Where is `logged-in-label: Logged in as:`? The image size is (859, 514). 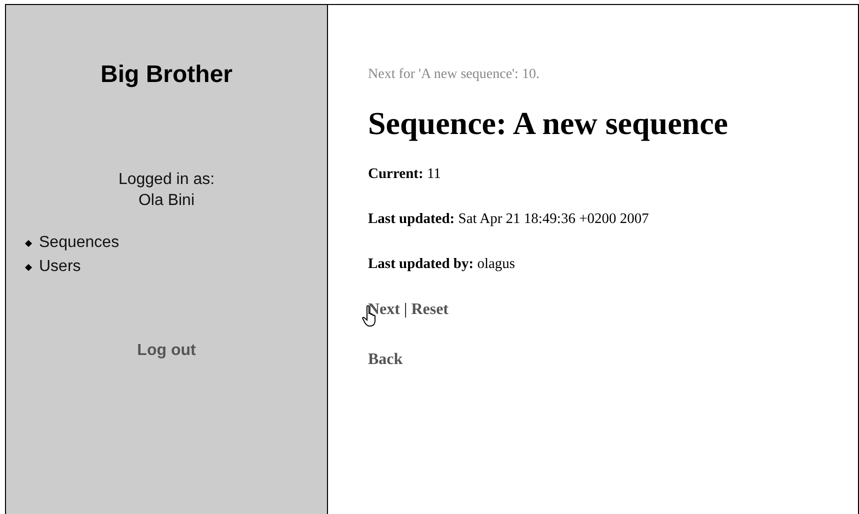 logged-in-label: Logged in as: is located at coordinates (166, 180).